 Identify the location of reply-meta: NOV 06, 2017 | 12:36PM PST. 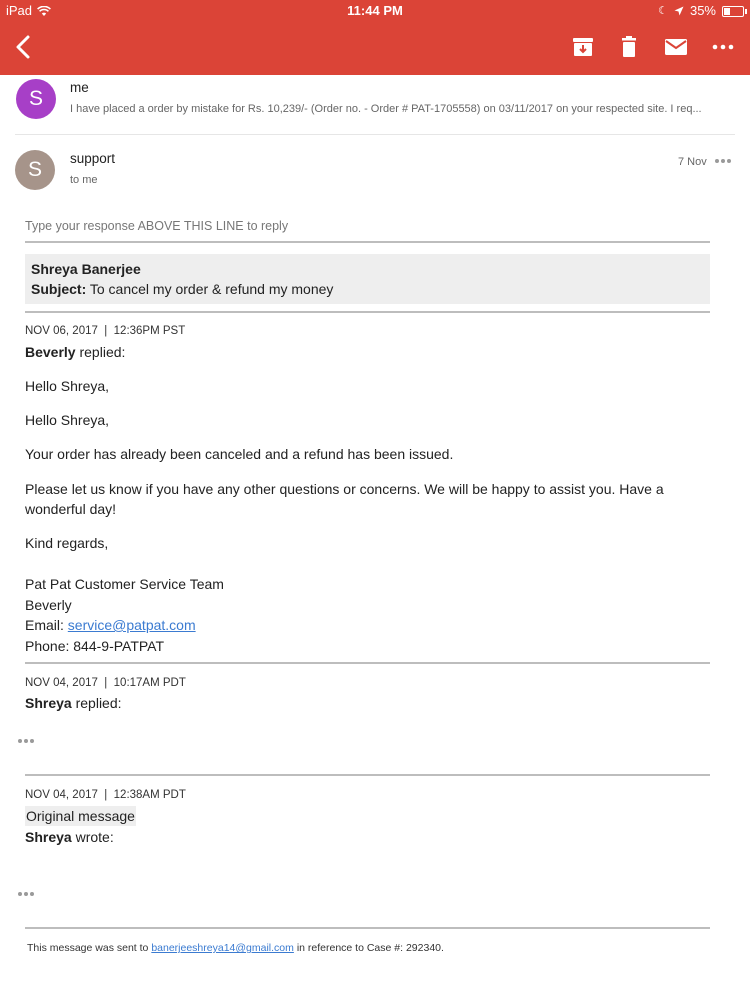
(105, 331).